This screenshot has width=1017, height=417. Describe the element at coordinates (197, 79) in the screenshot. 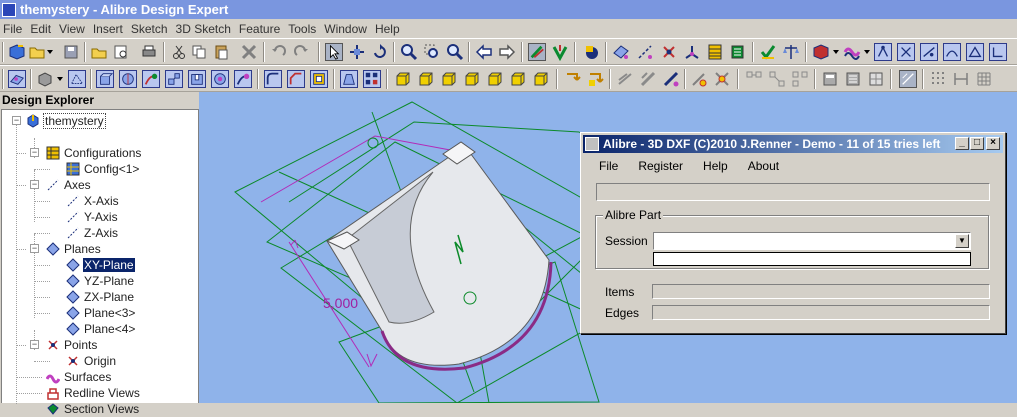

I see `extrude-cut-icon` at that location.